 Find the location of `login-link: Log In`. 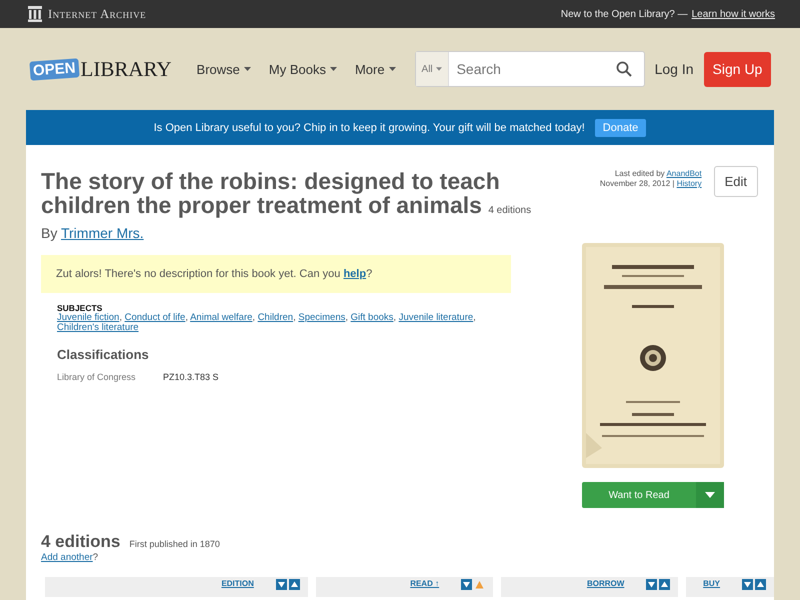

login-link: Log In is located at coordinates (674, 69).